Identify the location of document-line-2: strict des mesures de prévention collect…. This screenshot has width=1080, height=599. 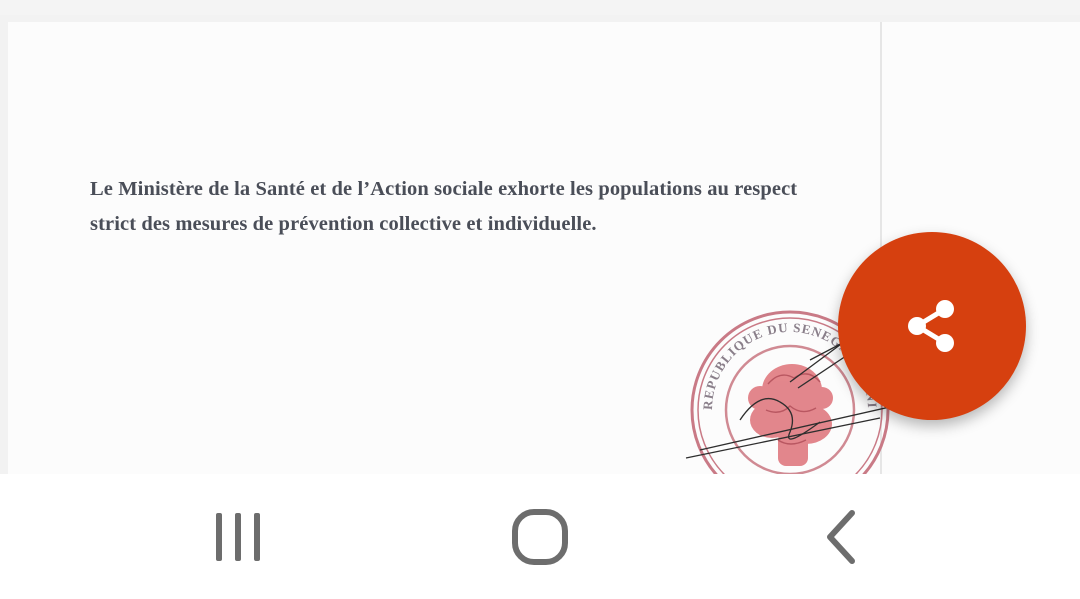
(343, 224).